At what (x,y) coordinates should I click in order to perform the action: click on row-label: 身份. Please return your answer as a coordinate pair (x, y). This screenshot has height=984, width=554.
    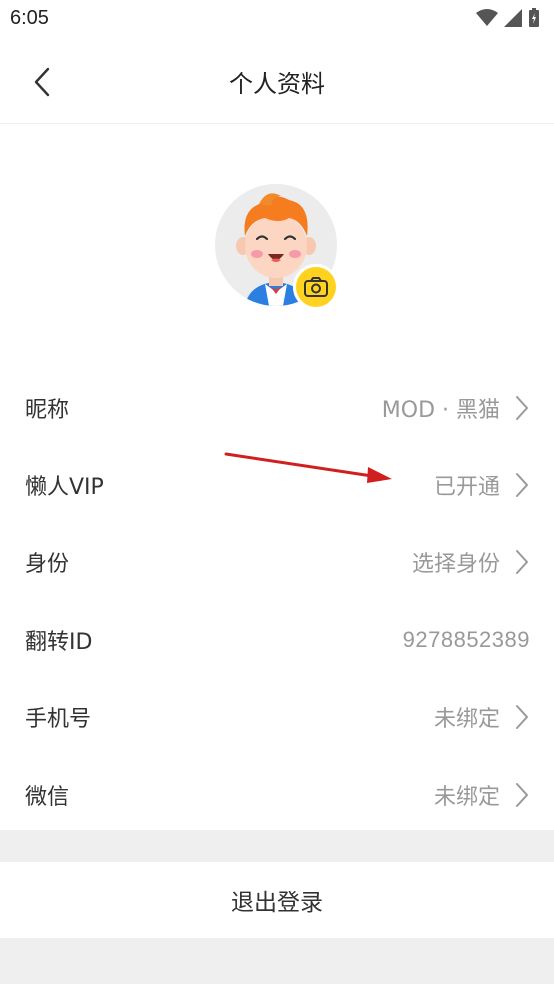
    Looking at the image, I should click on (47, 565).